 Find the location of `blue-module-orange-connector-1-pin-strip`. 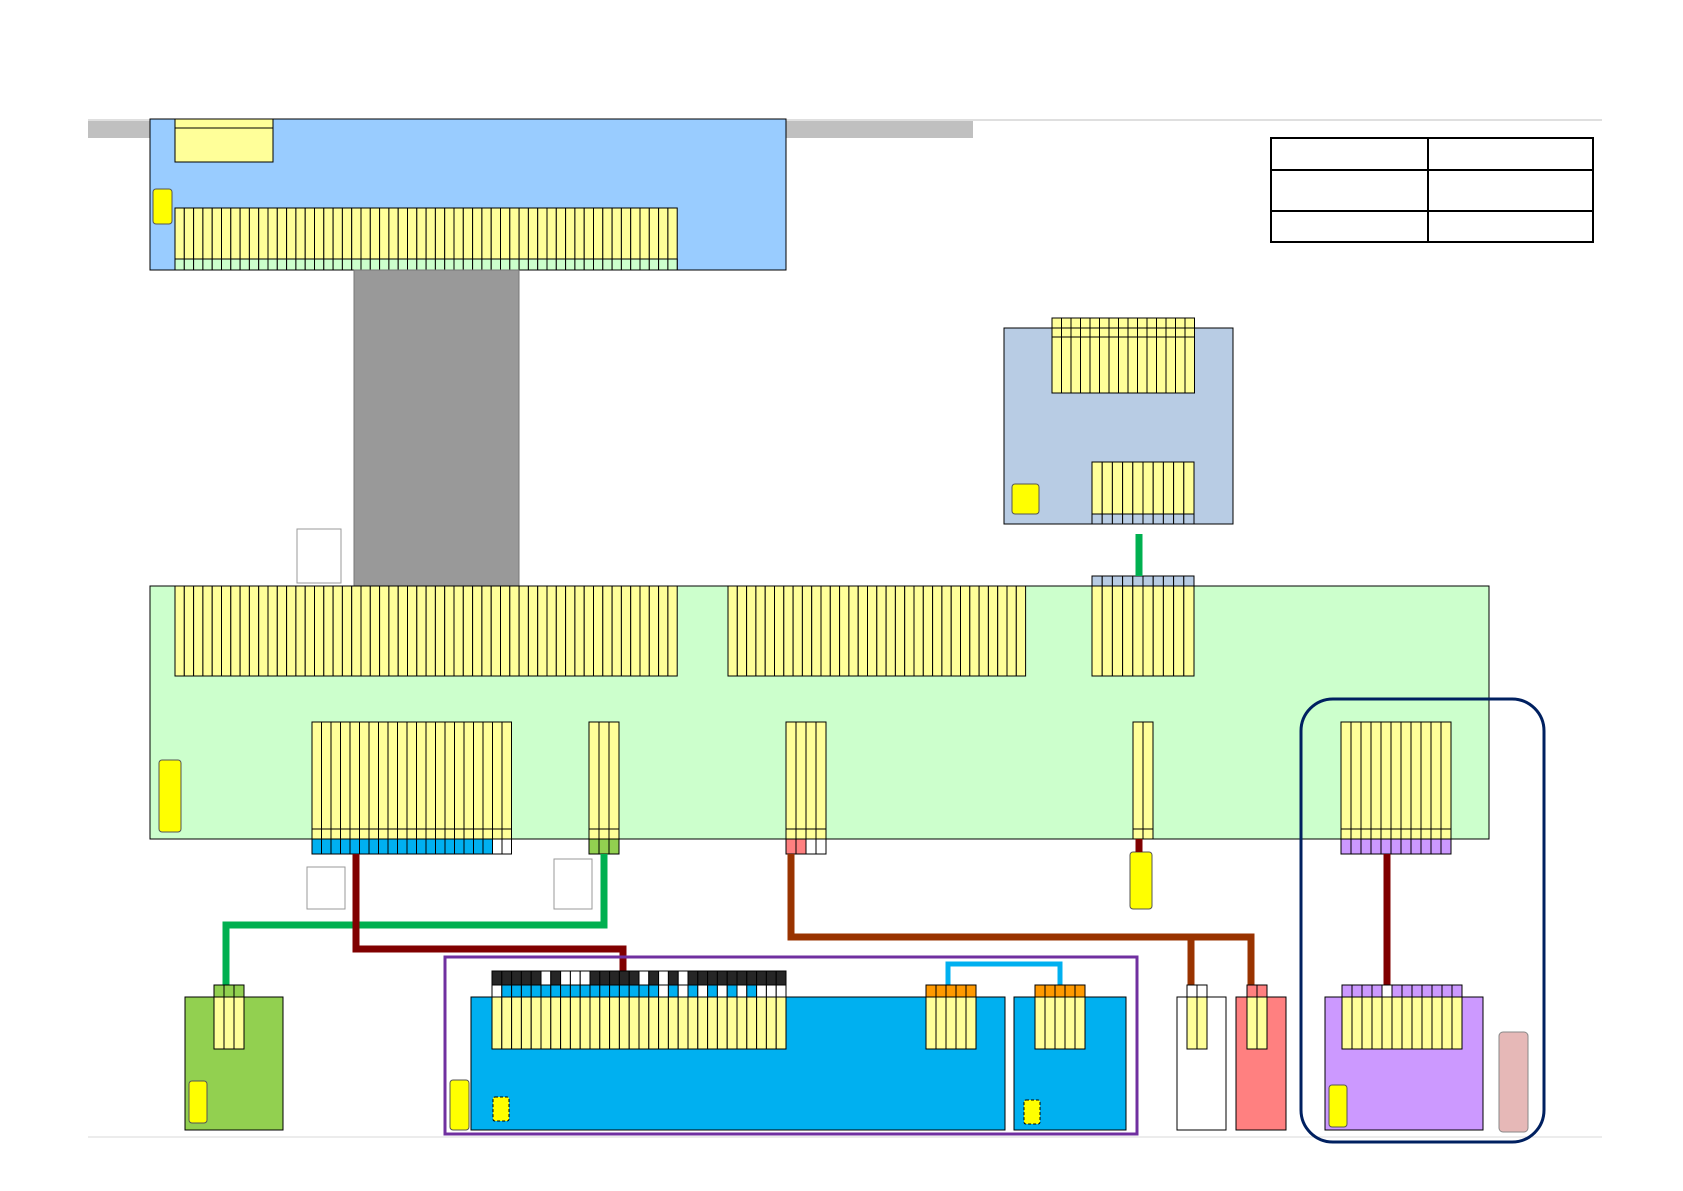

blue-module-orange-connector-1-pin-strip is located at coordinates (931, 991).